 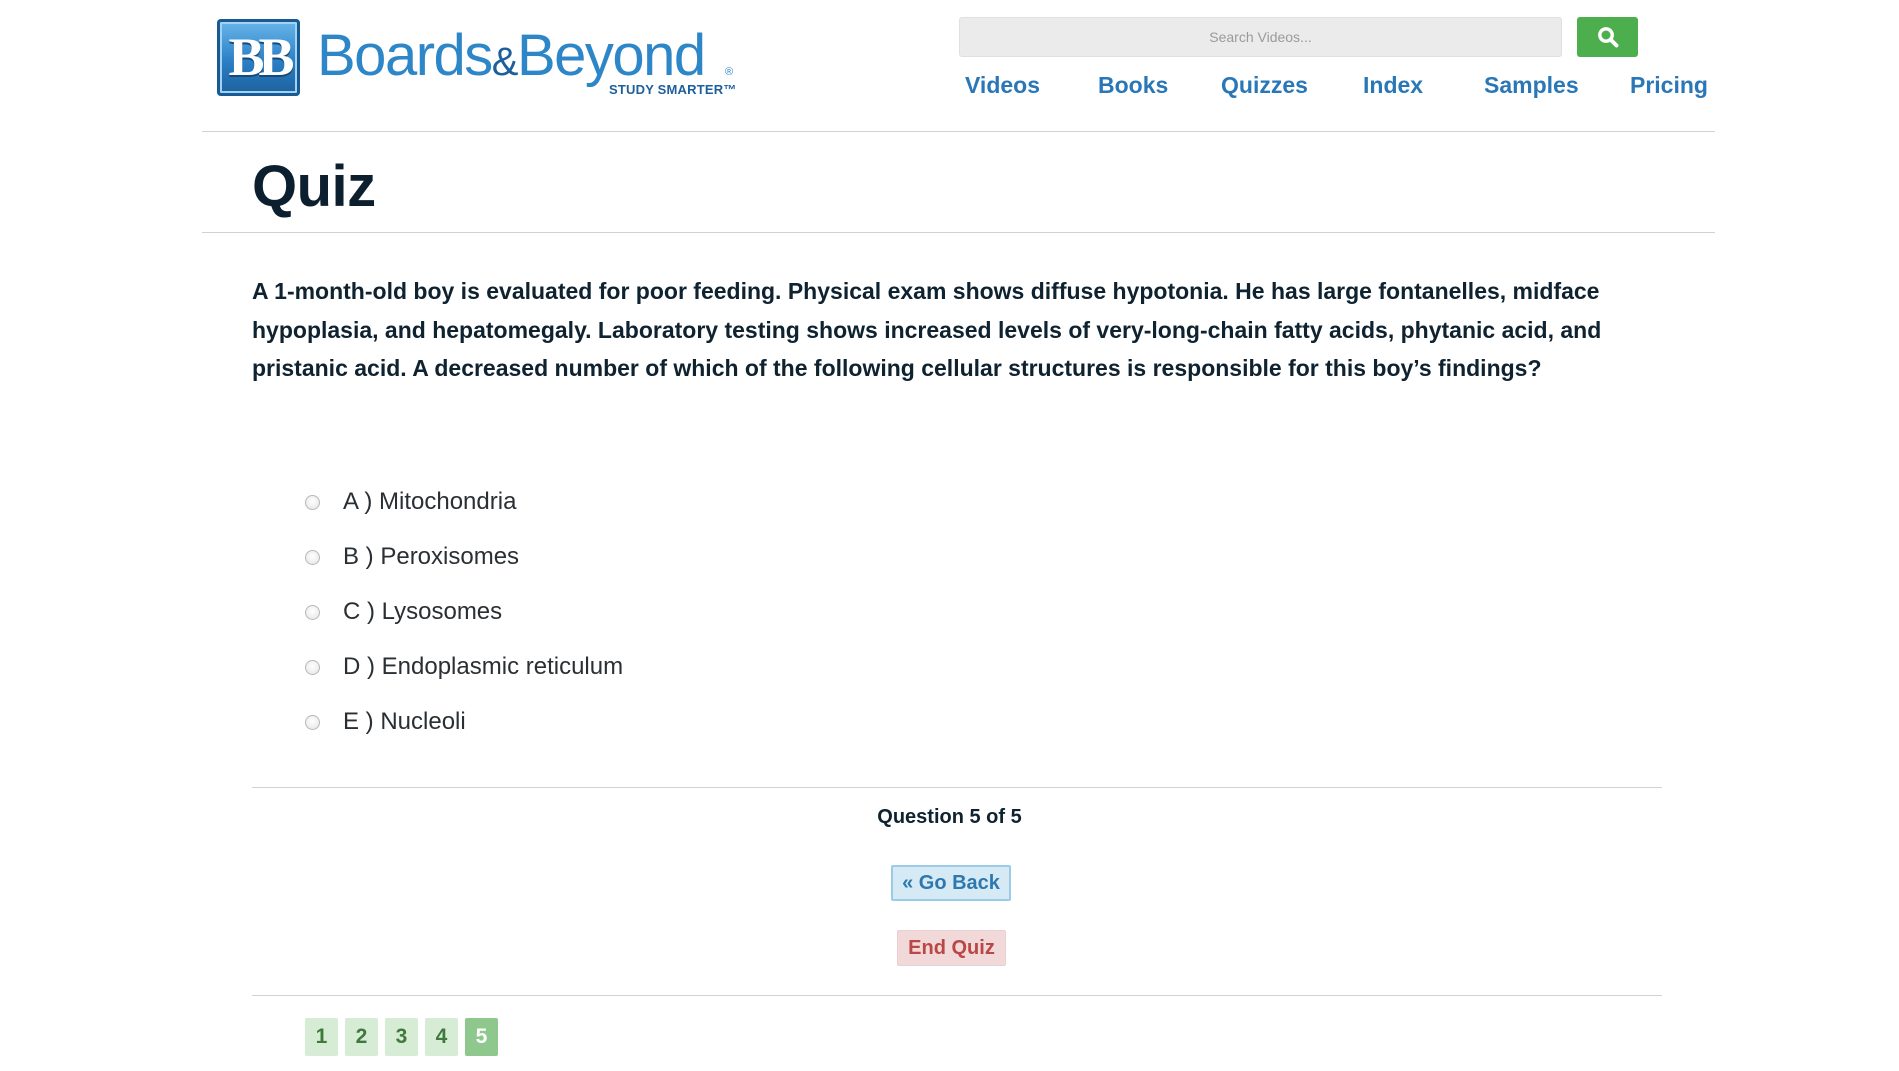 I want to click on brand-logo: BB Boards&Beyond ® STUDY SMARTER™, so click(x=477, y=57).